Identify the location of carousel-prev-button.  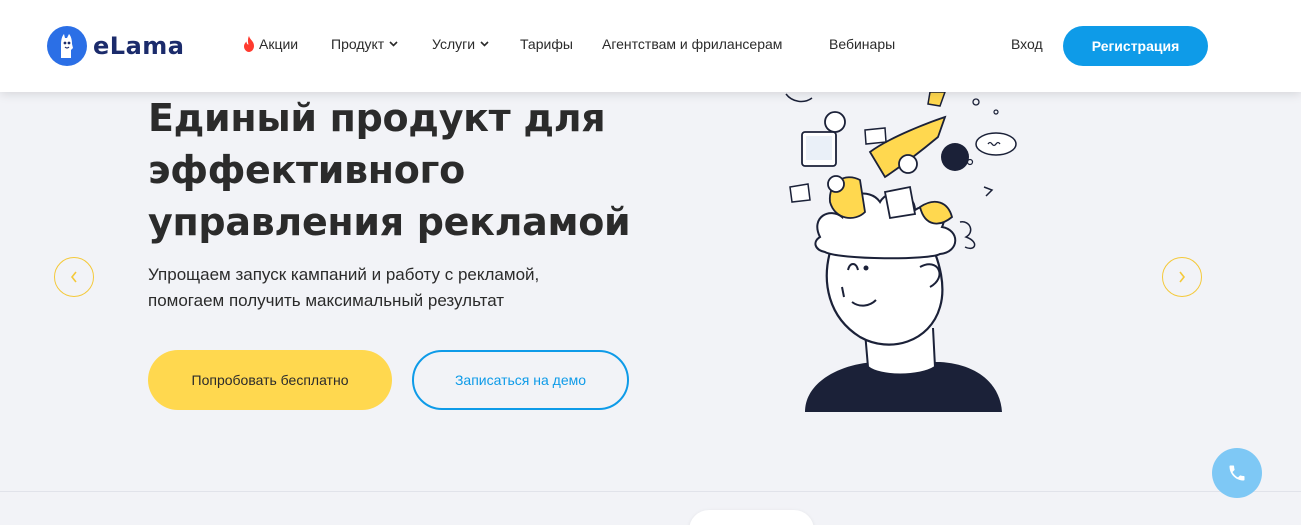
(74, 277).